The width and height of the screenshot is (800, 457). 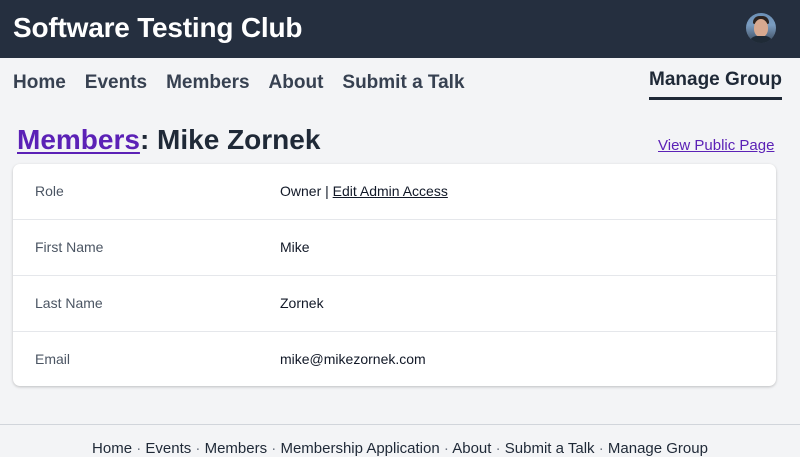 I want to click on main-nav: Home Events Members About Submit a Talk, so click(x=239, y=84).